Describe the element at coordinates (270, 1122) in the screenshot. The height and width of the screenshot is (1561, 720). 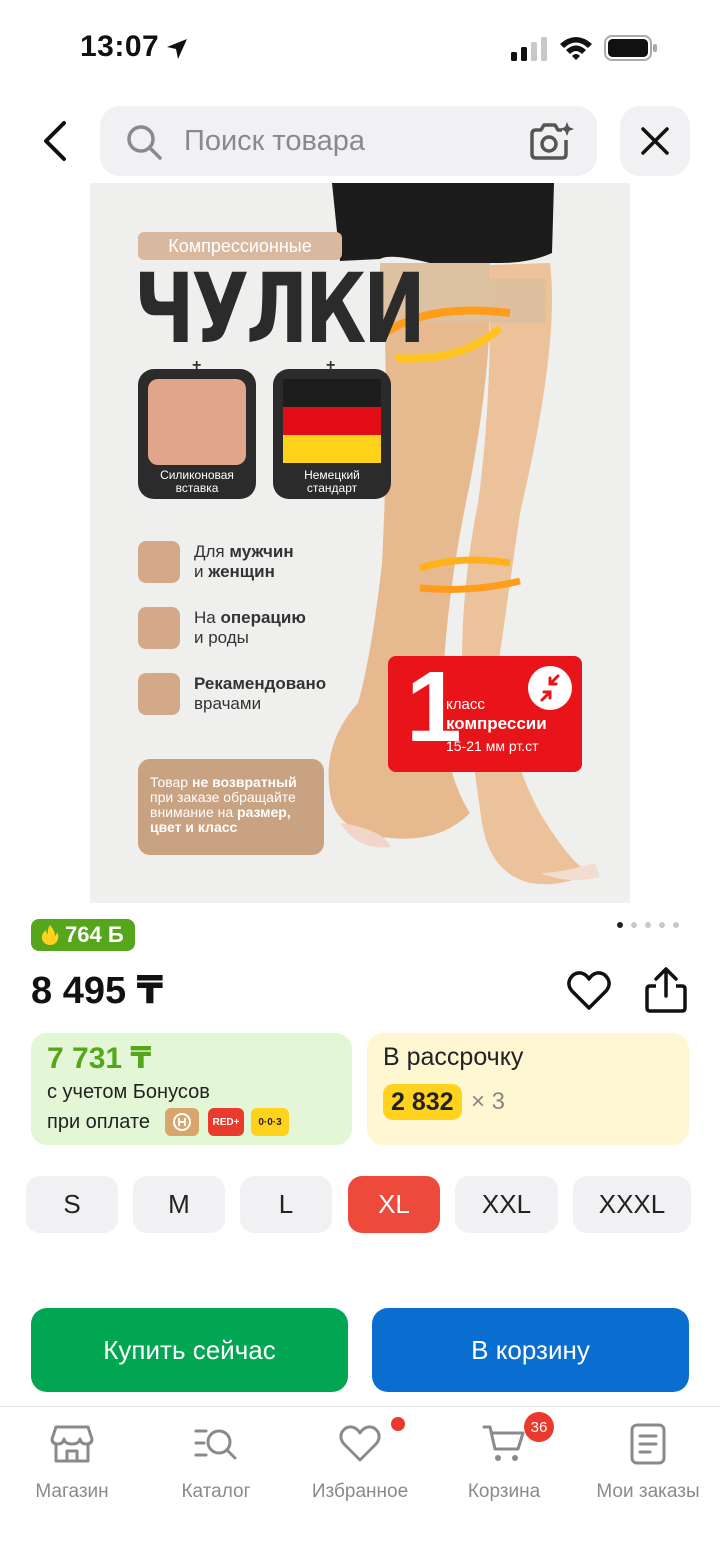
I see `installment-003-chip: 0·0·3` at that location.